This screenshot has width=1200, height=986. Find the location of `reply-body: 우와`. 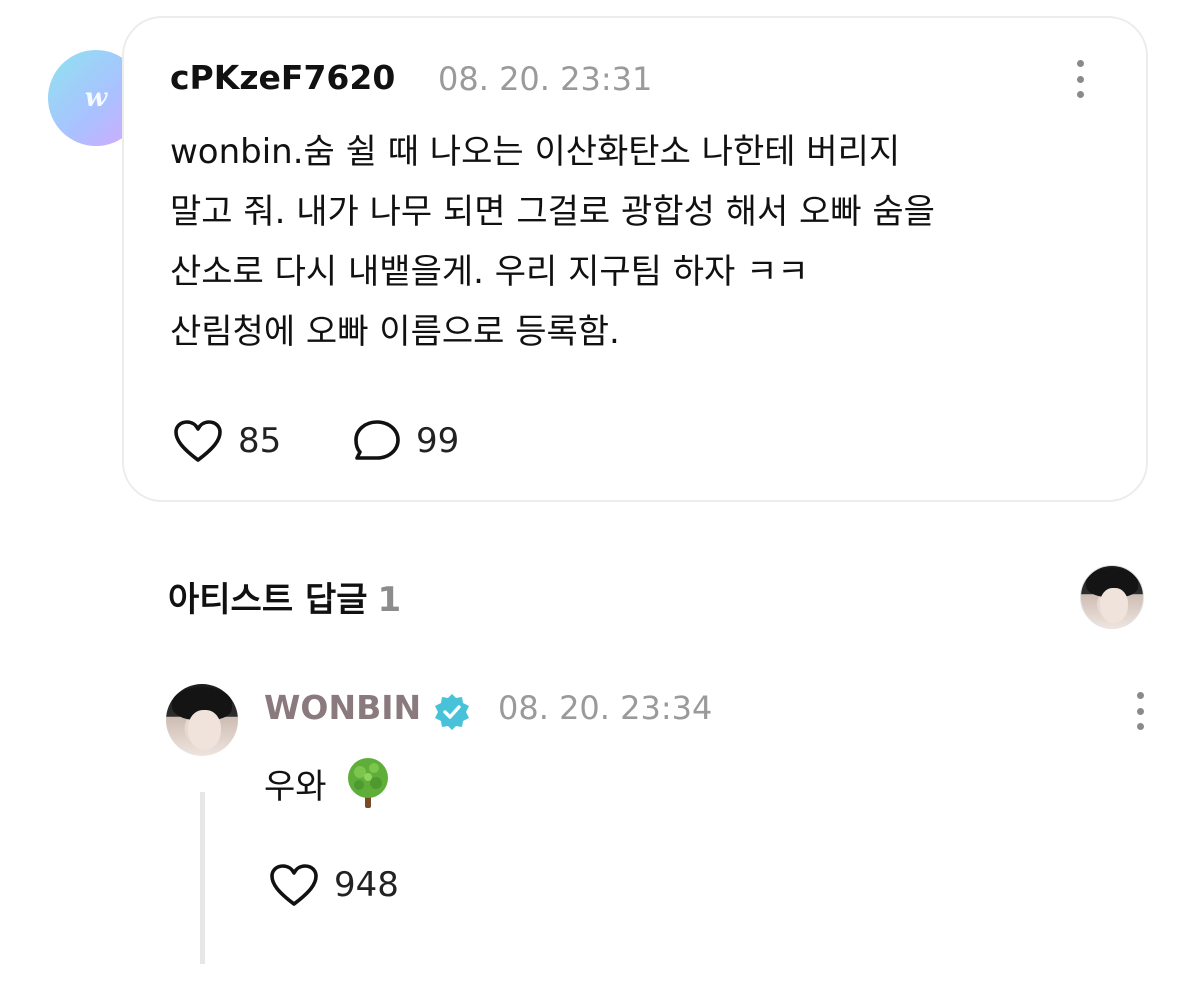

reply-body: 우와 is located at coordinates (328, 783).